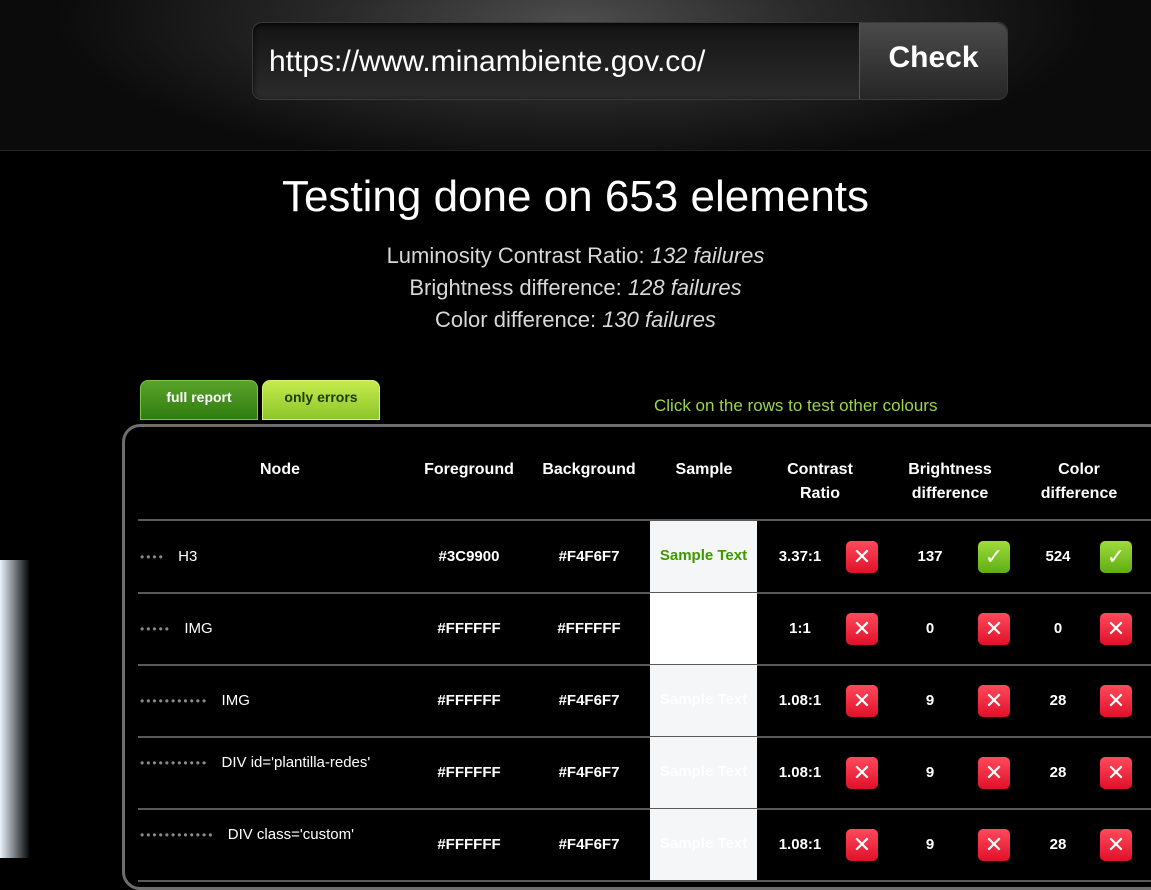 The image size is (1151, 890). I want to click on results-title: Testing done on 653 elements, so click(575, 196).